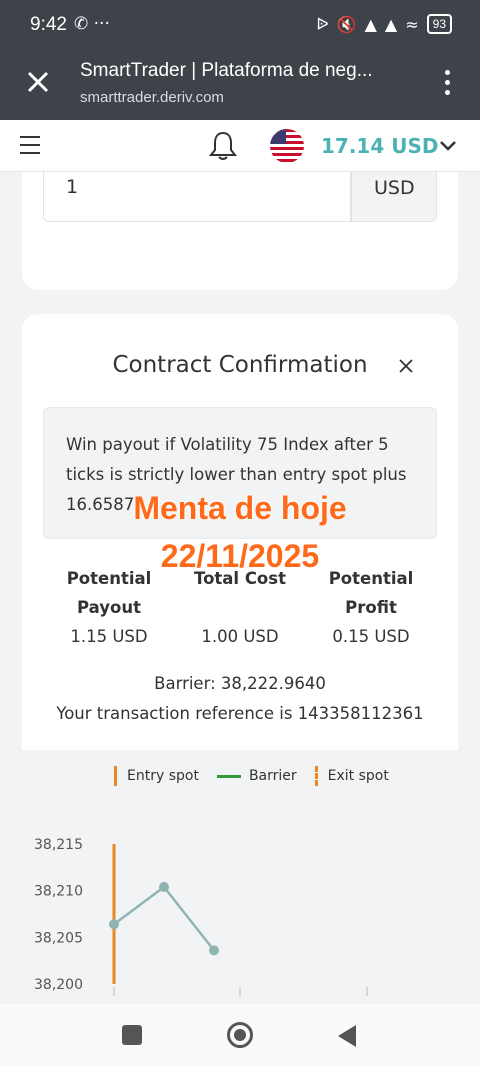  What do you see at coordinates (240, 607) in the screenshot?
I see `total-cost: Total Cost 1.00 USD` at bounding box center [240, 607].